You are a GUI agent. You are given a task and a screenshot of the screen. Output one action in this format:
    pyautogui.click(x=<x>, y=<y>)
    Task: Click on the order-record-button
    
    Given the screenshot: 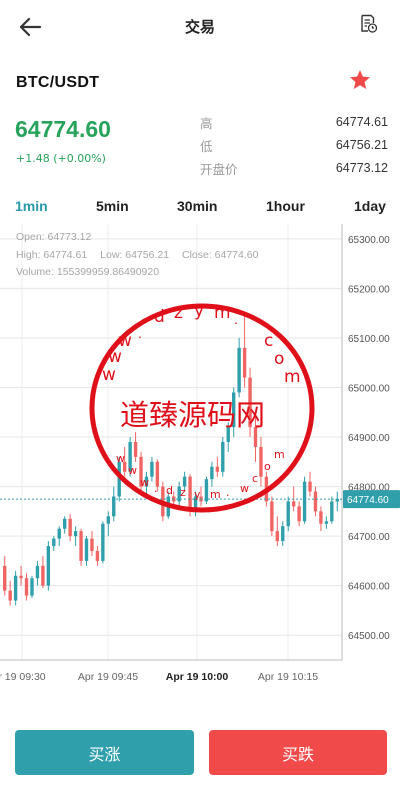 What is the action you would take?
    pyautogui.click(x=369, y=24)
    